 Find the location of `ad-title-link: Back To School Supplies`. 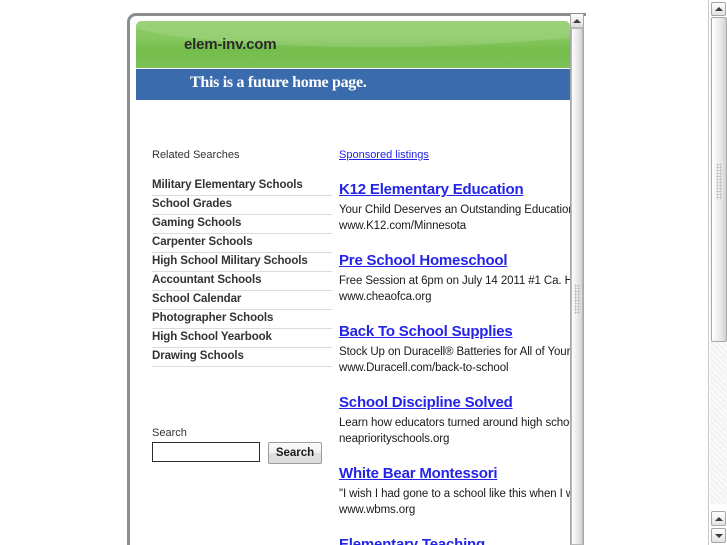

ad-title-link: Back To School Supplies is located at coordinates (454, 332).